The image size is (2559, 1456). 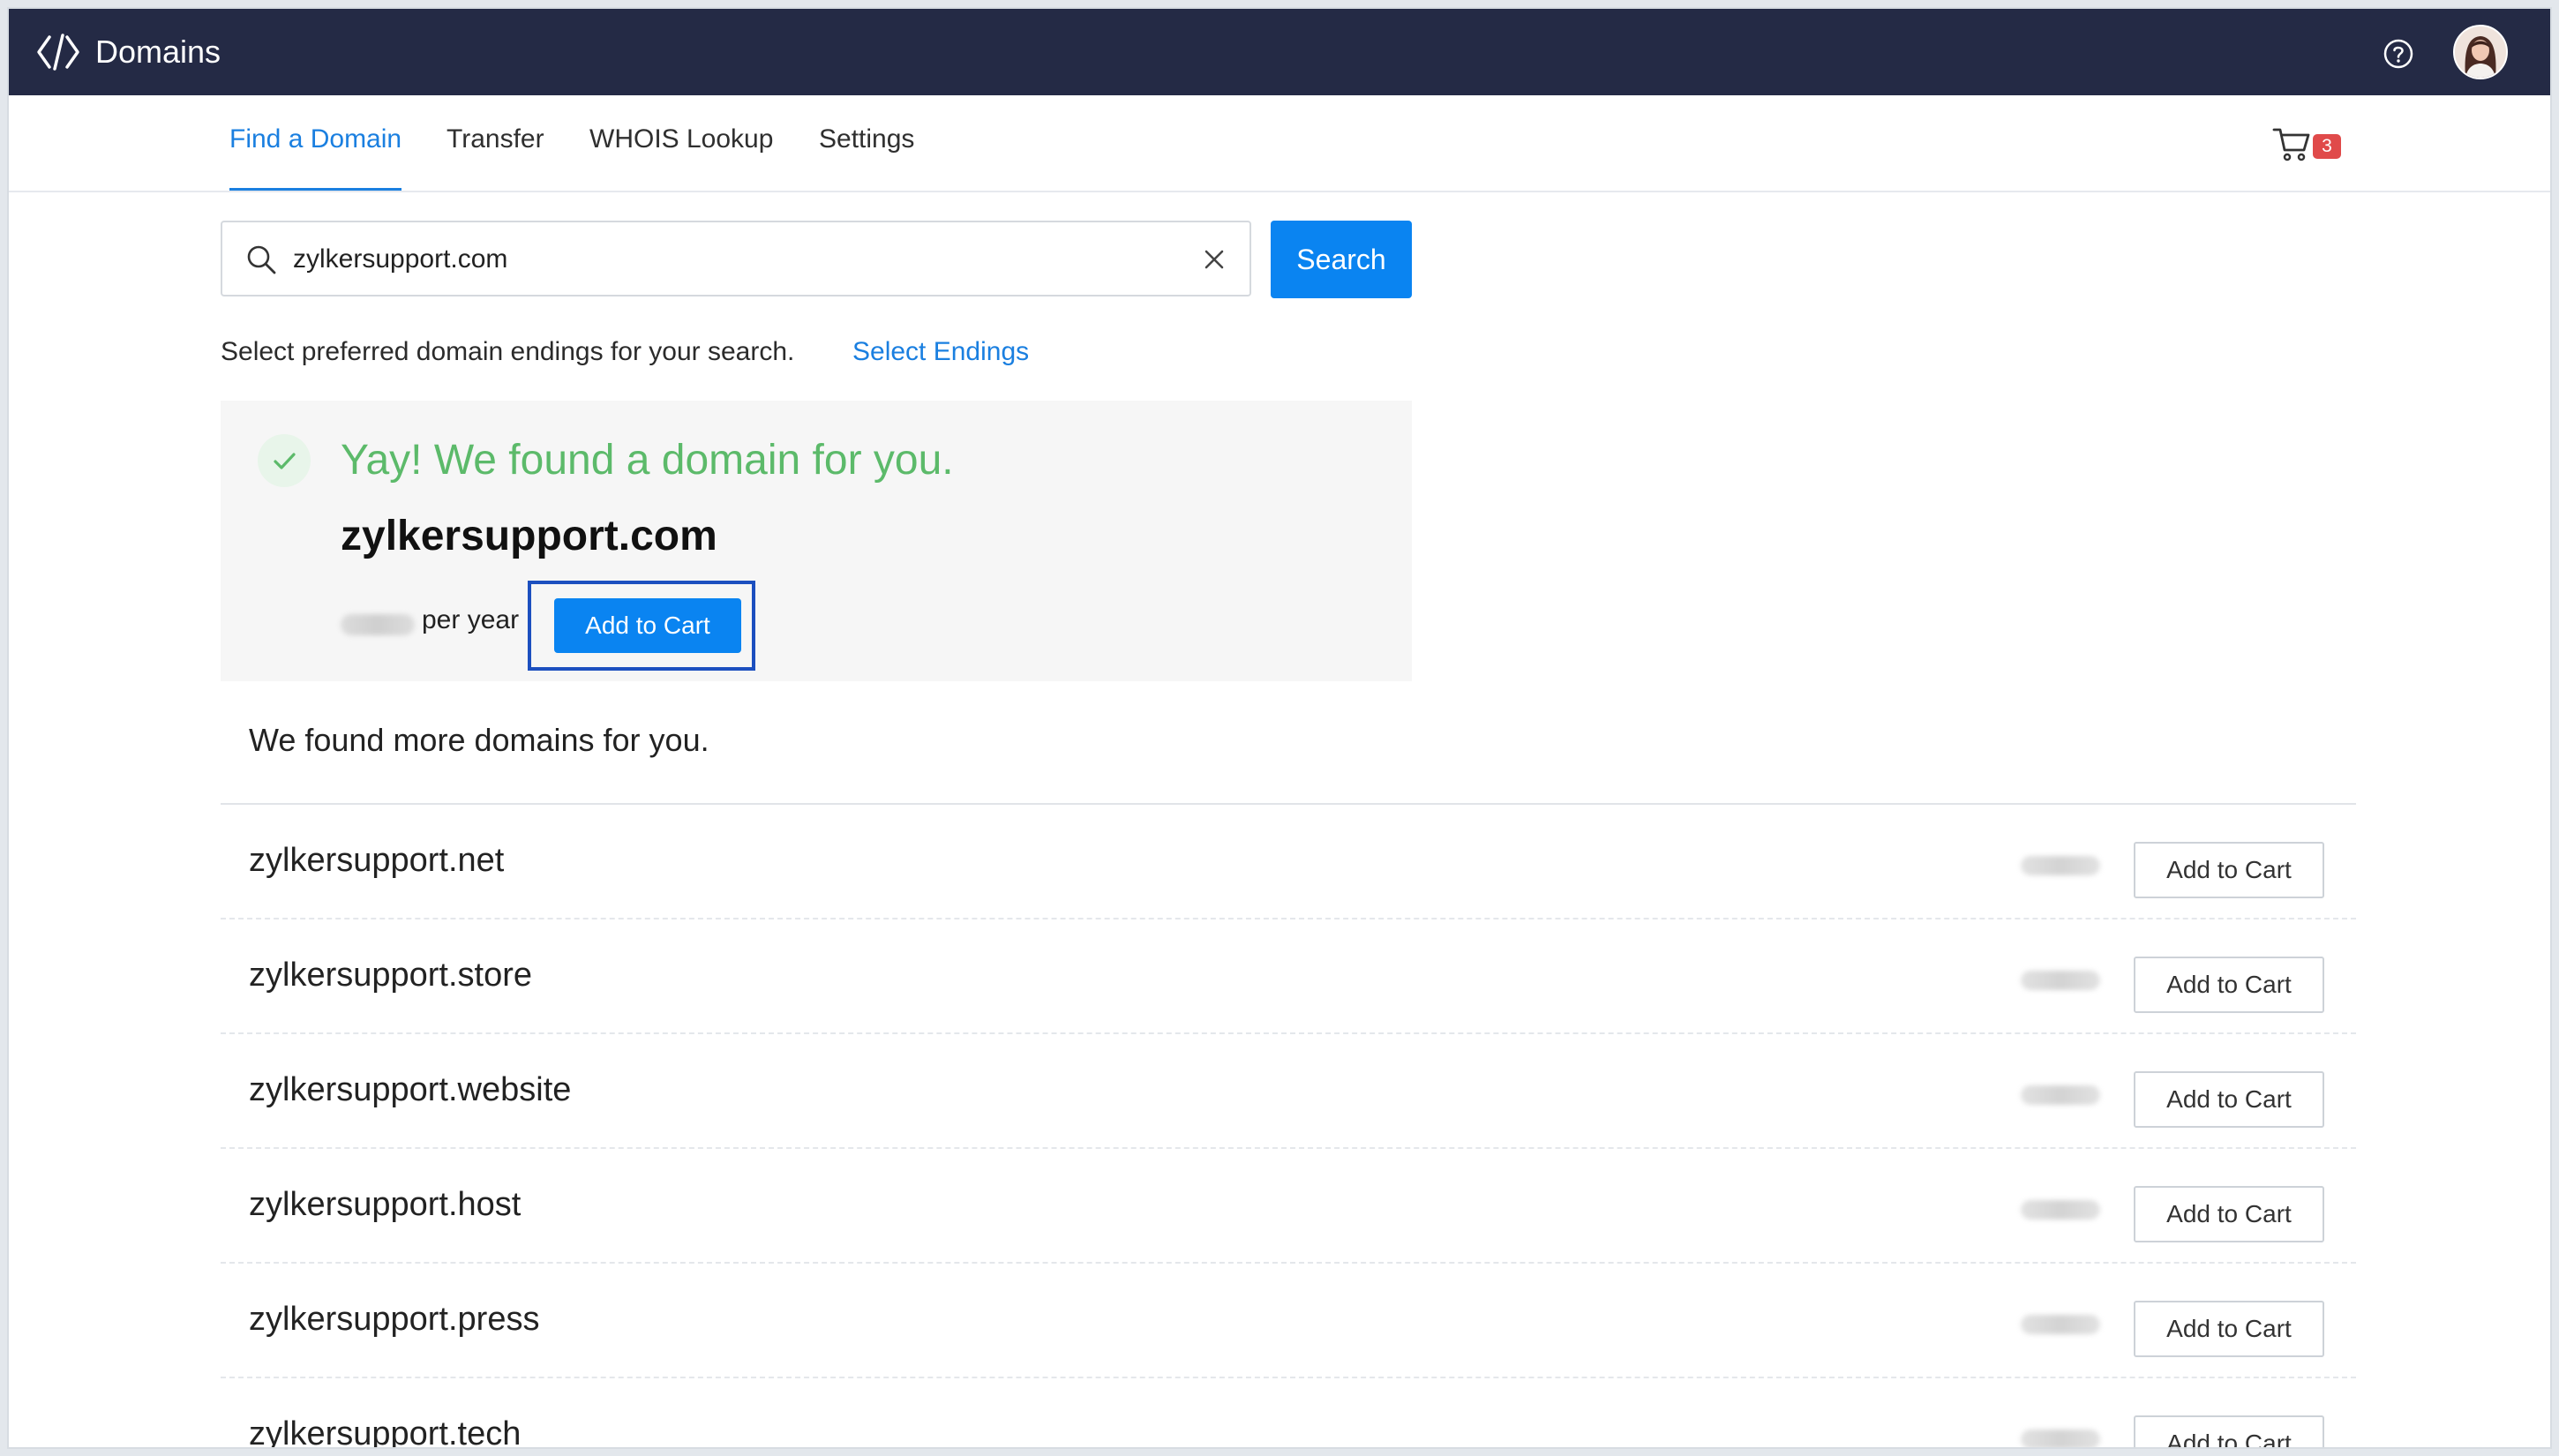 What do you see at coordinates (284, 461) in the screenshot?
I see `check-circle-icon` at bounding box center [284, 461].